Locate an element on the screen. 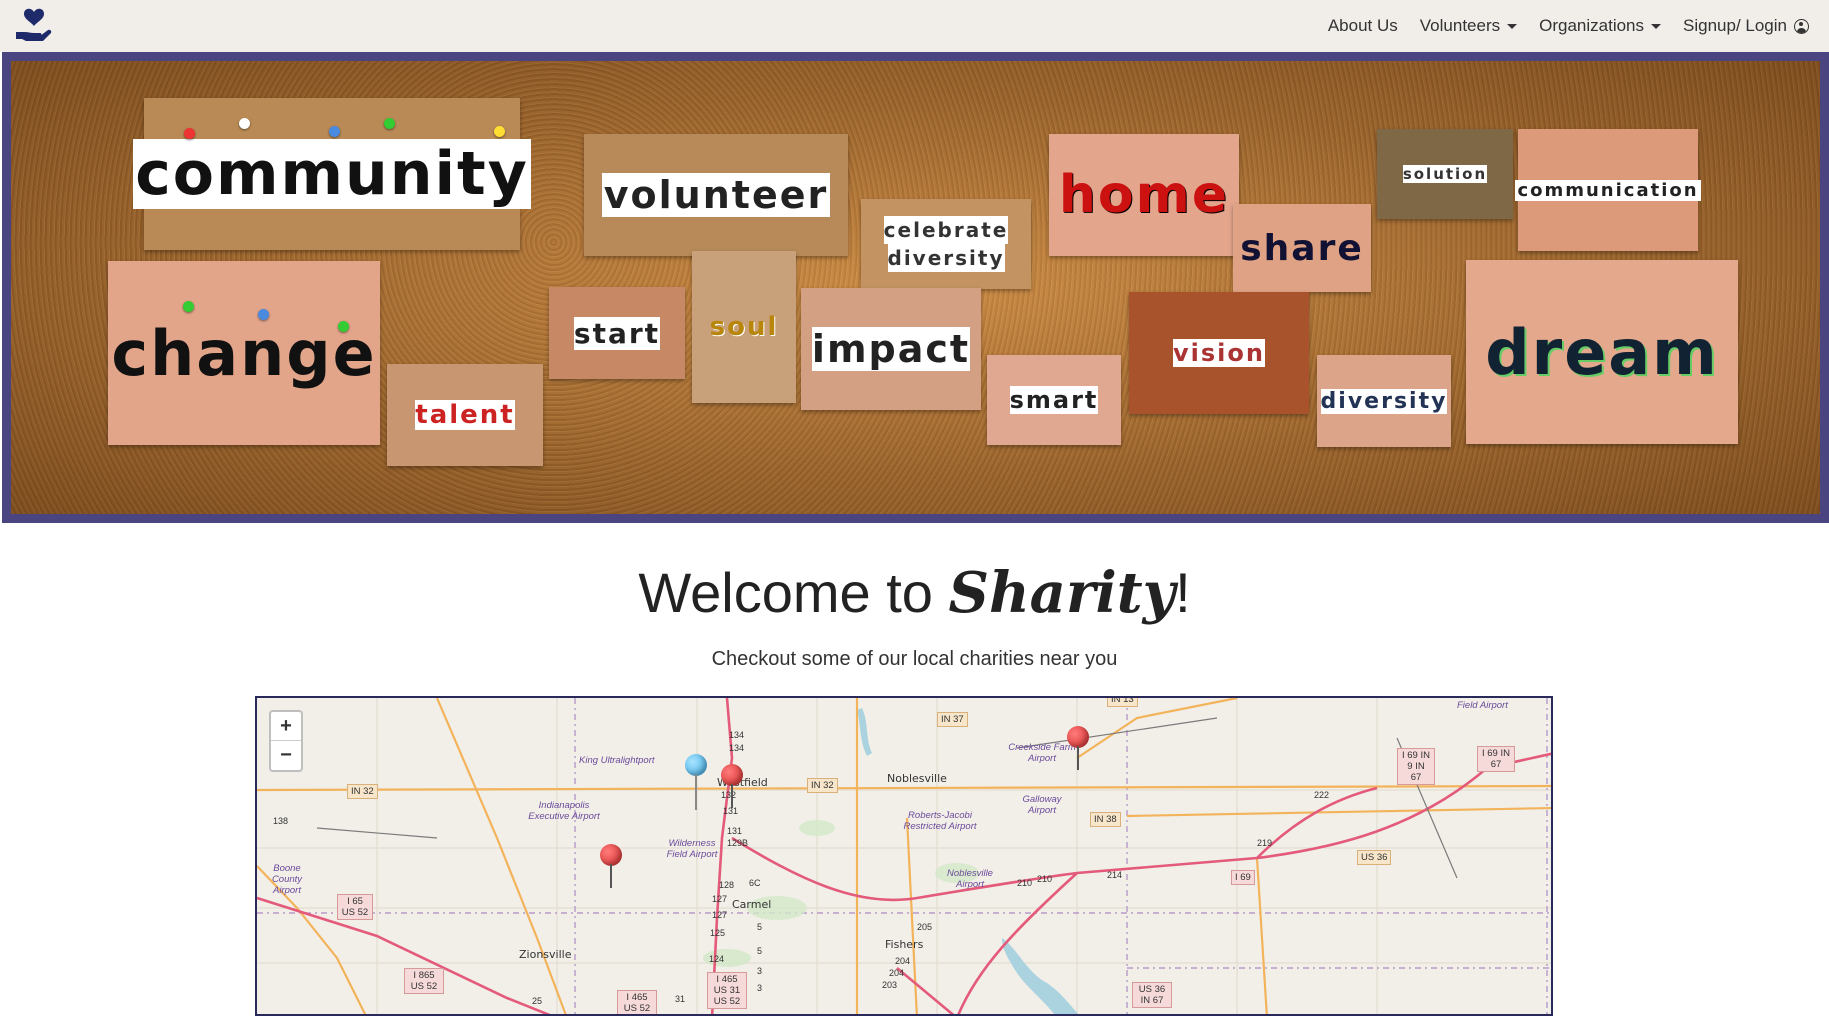 The width and height of the screenshot is (1829, 1016). map-road-shield: IN 37 is located at coordinates (952, 719).